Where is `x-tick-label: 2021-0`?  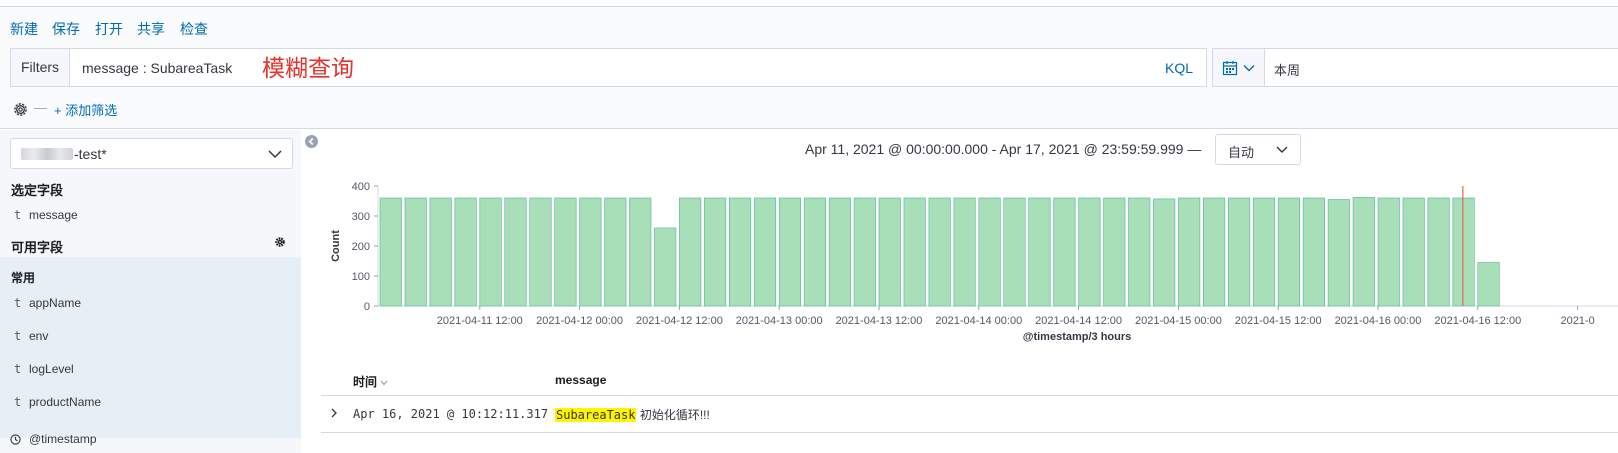
x-tick-label: 2021-0 is located at coordinates (1577, 321).